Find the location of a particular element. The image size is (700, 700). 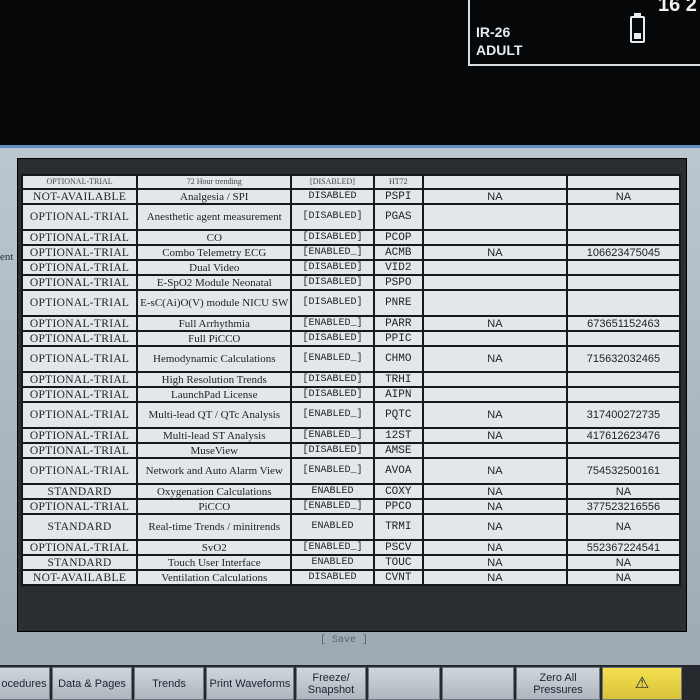

feature-cell: Real-time Trends / minitrends is located at coordinates (214, 527).